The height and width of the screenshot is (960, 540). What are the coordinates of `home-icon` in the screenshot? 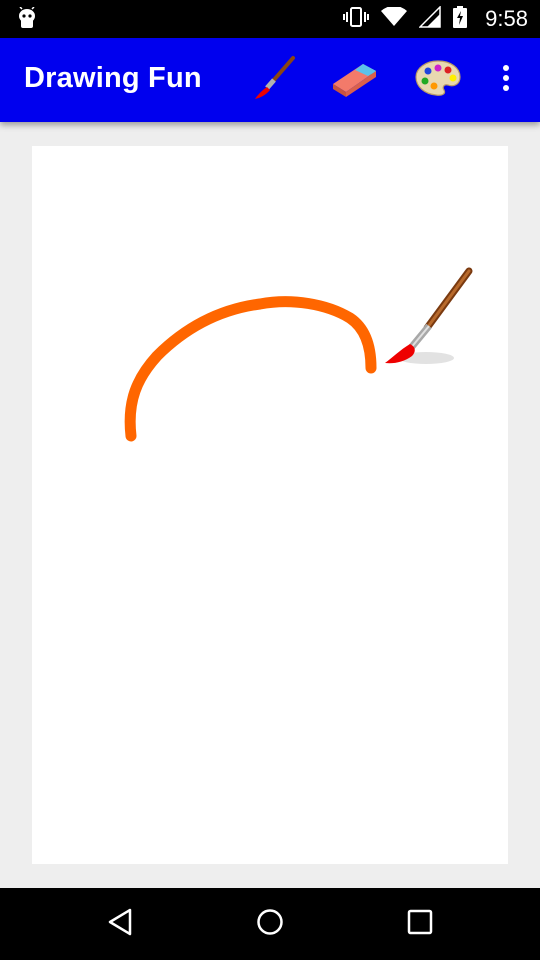 It's located at (270, 924).